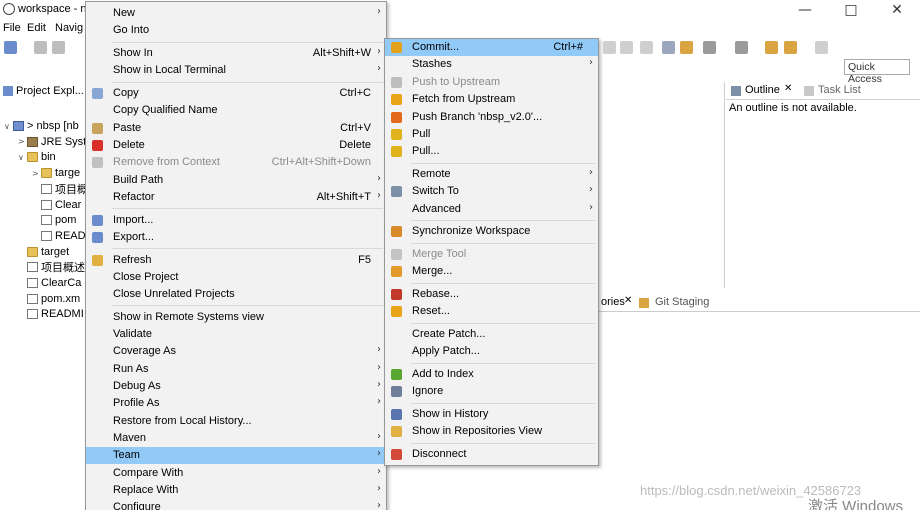  Describe the element at coordinates (236, 110) in the screenshot. I see `menu-item-copy-qualified-name: Copy Qualified Name` at that location.